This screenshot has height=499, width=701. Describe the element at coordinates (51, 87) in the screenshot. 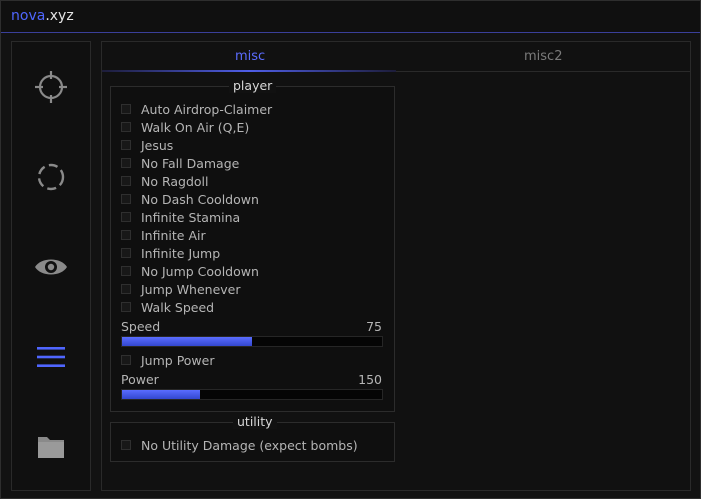

I see `crosshair-icon` at that location.